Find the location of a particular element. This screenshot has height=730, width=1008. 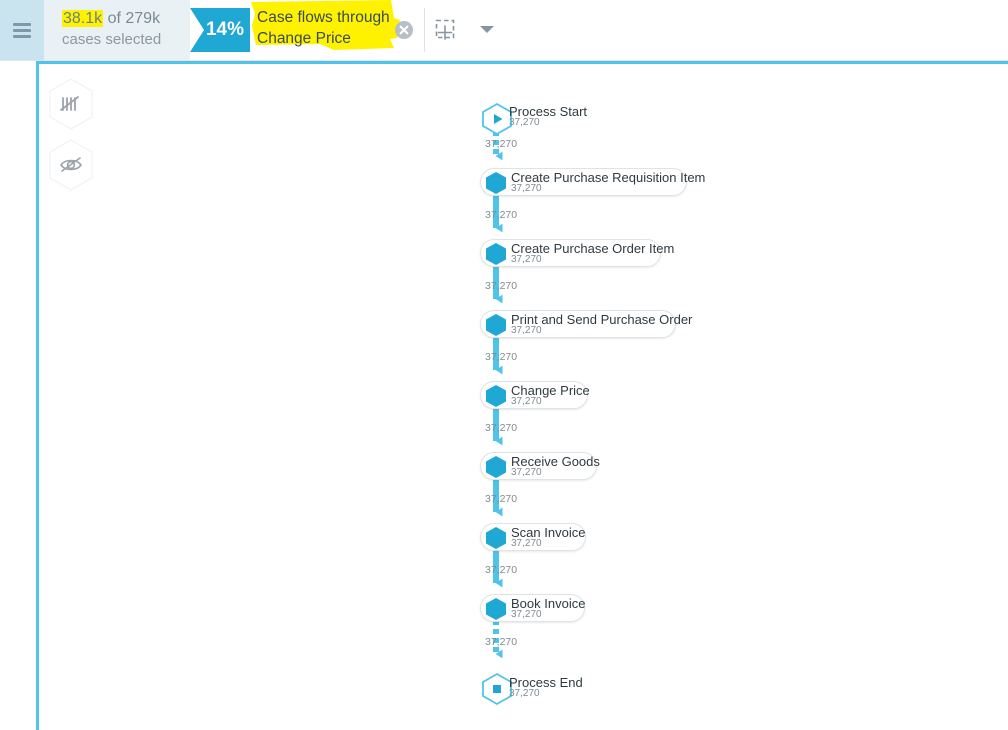

selection-count-total: of 279k is located at coordinates (132, 18).